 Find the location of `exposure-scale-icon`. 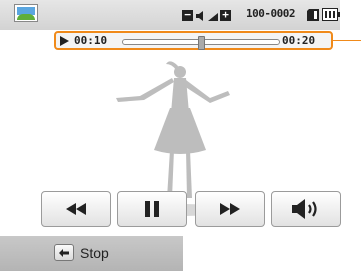

exposure-scale-icon is located at coordinates (213, 16).